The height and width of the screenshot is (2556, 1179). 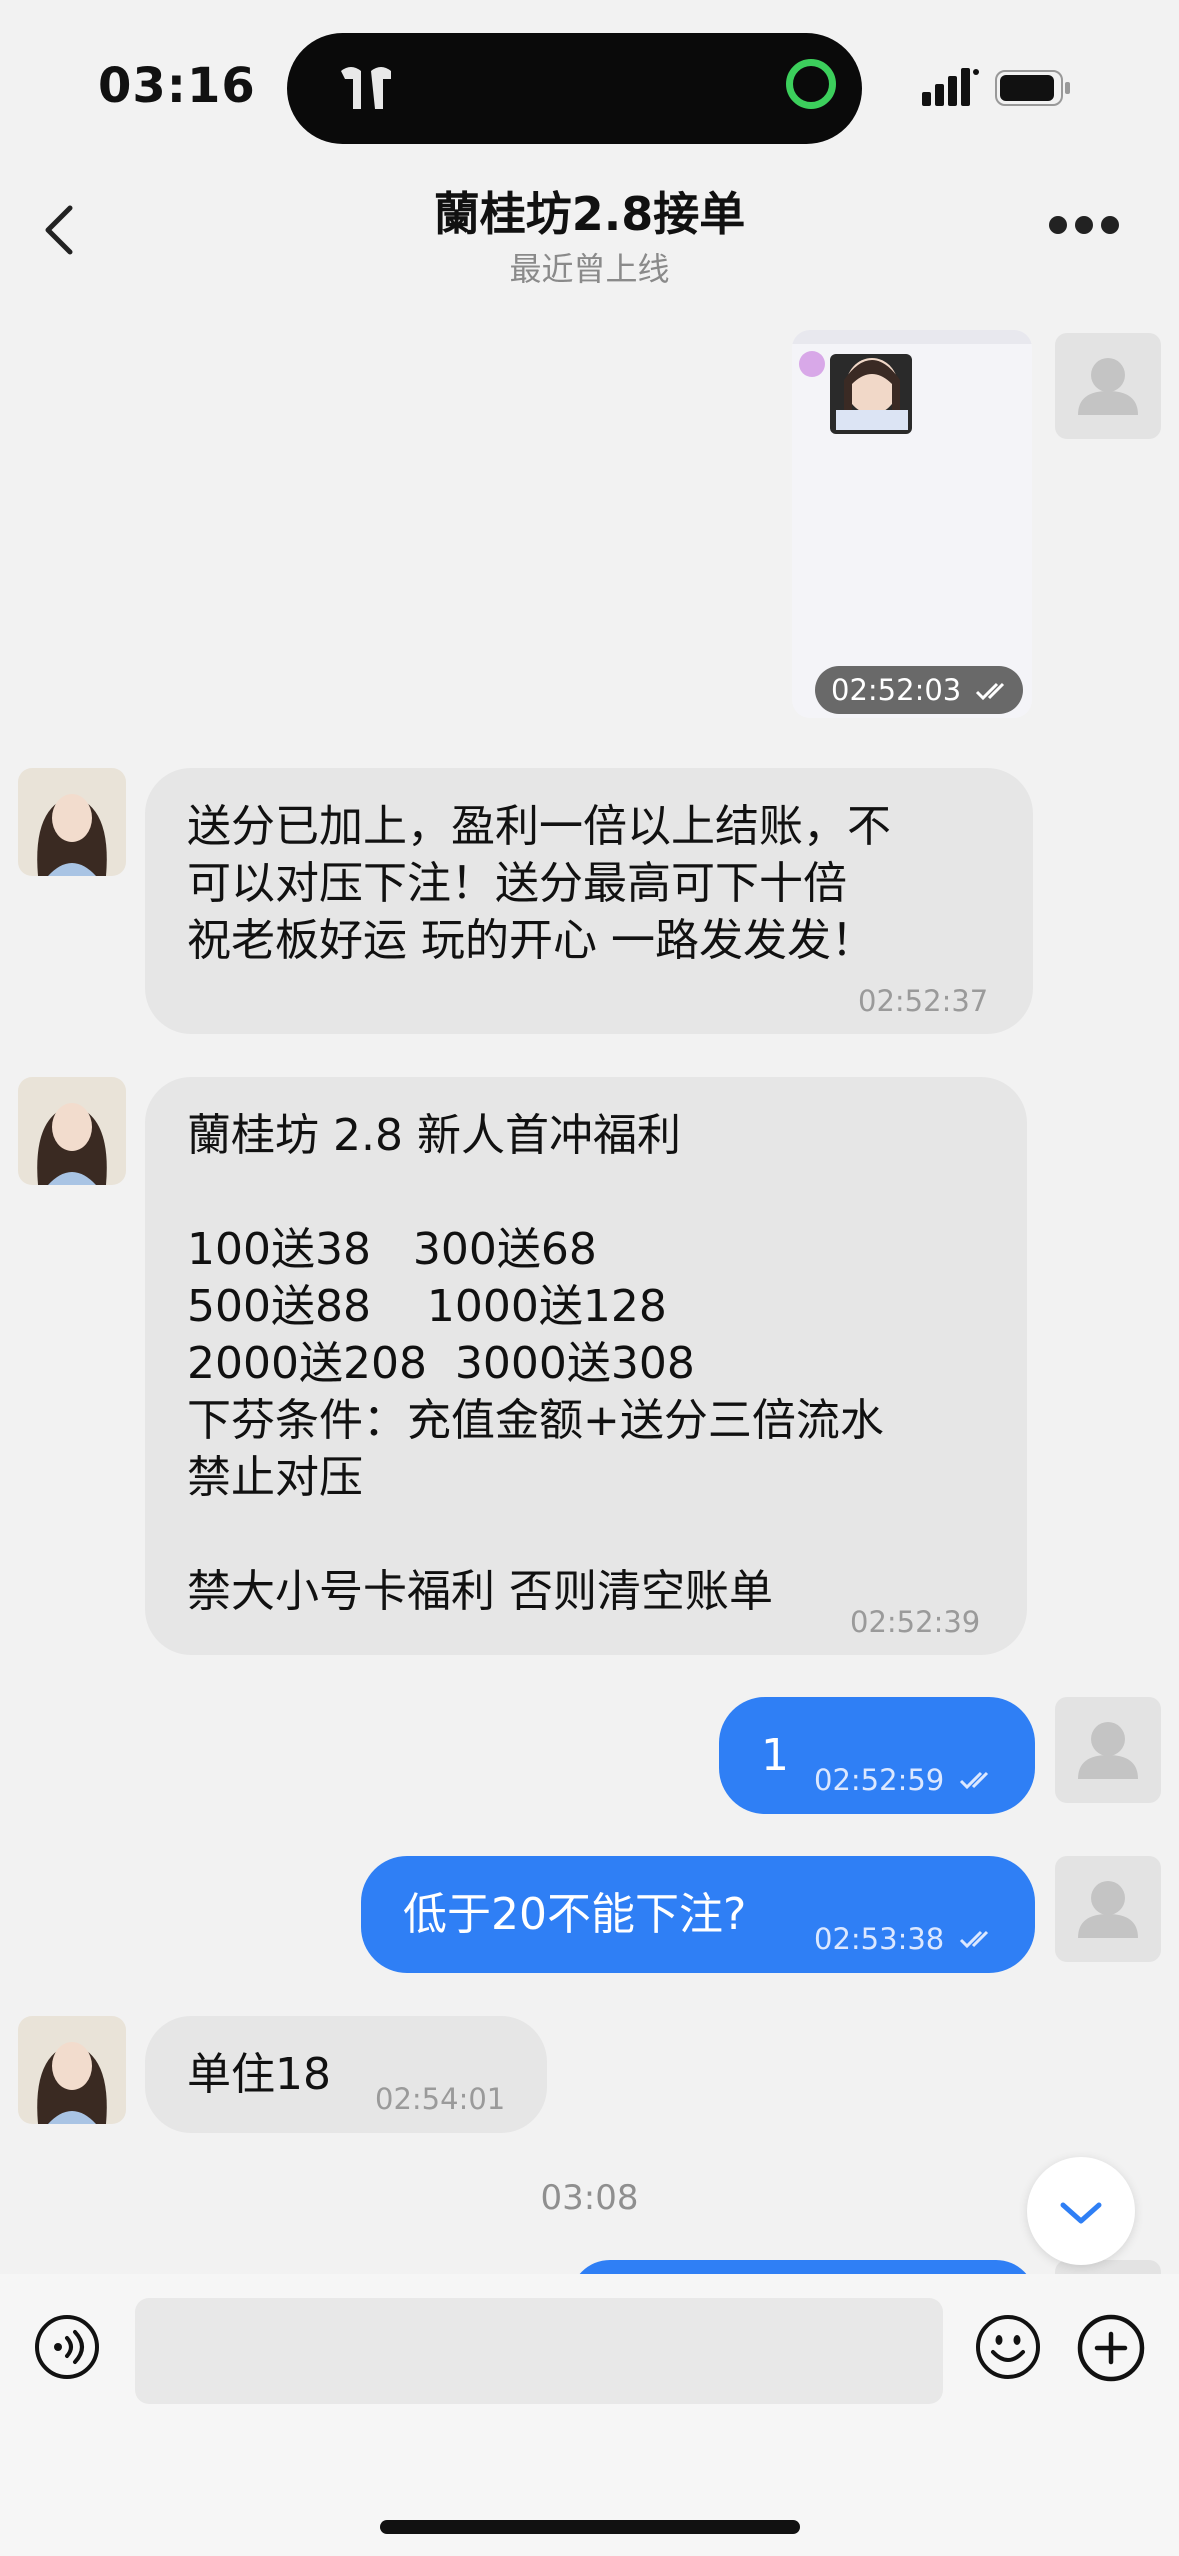 I want to click on message-time: 02:54:01, so click(x=440, y=2099).